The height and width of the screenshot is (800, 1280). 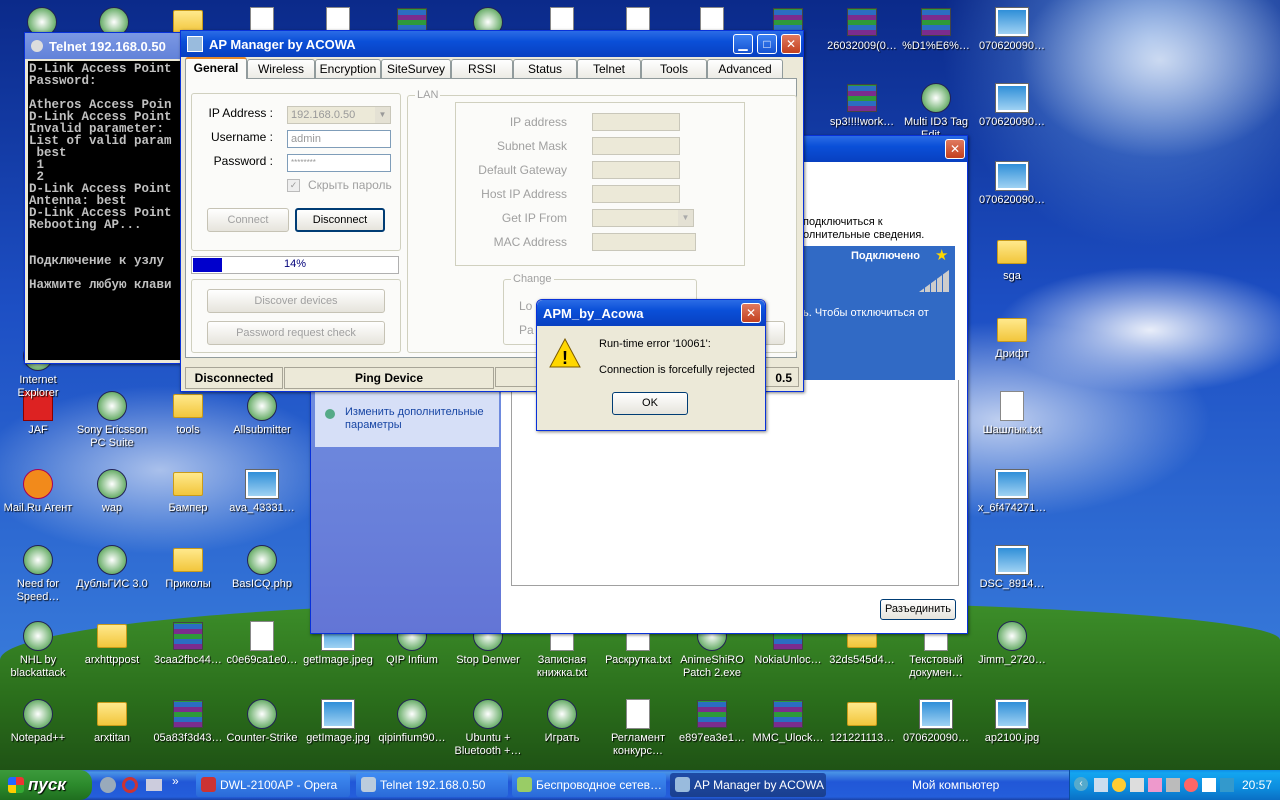 What do you see at coordinates (562, 721) in the screenshot?
I see `desktop-icon: Играть` at bounding box center [562, 721].